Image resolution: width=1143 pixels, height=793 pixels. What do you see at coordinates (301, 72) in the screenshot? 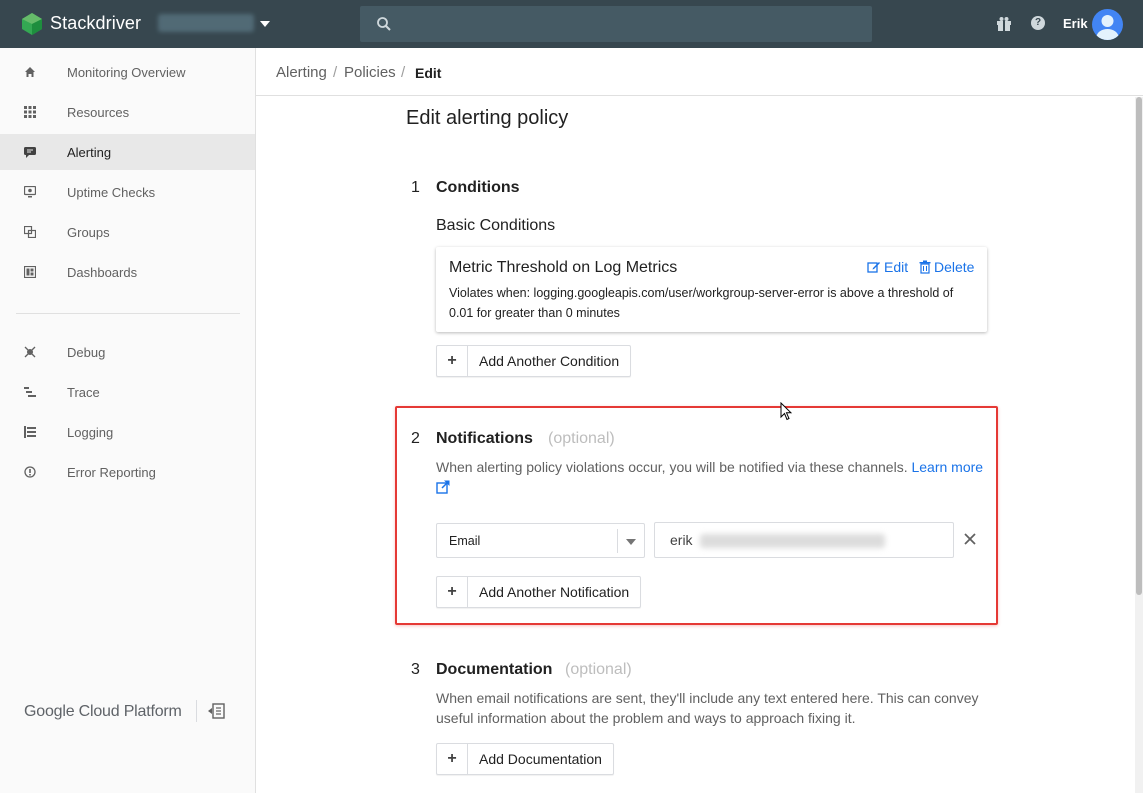
I see `breadcrumb-alerting: Alerting` at bounding box center [301, 72].